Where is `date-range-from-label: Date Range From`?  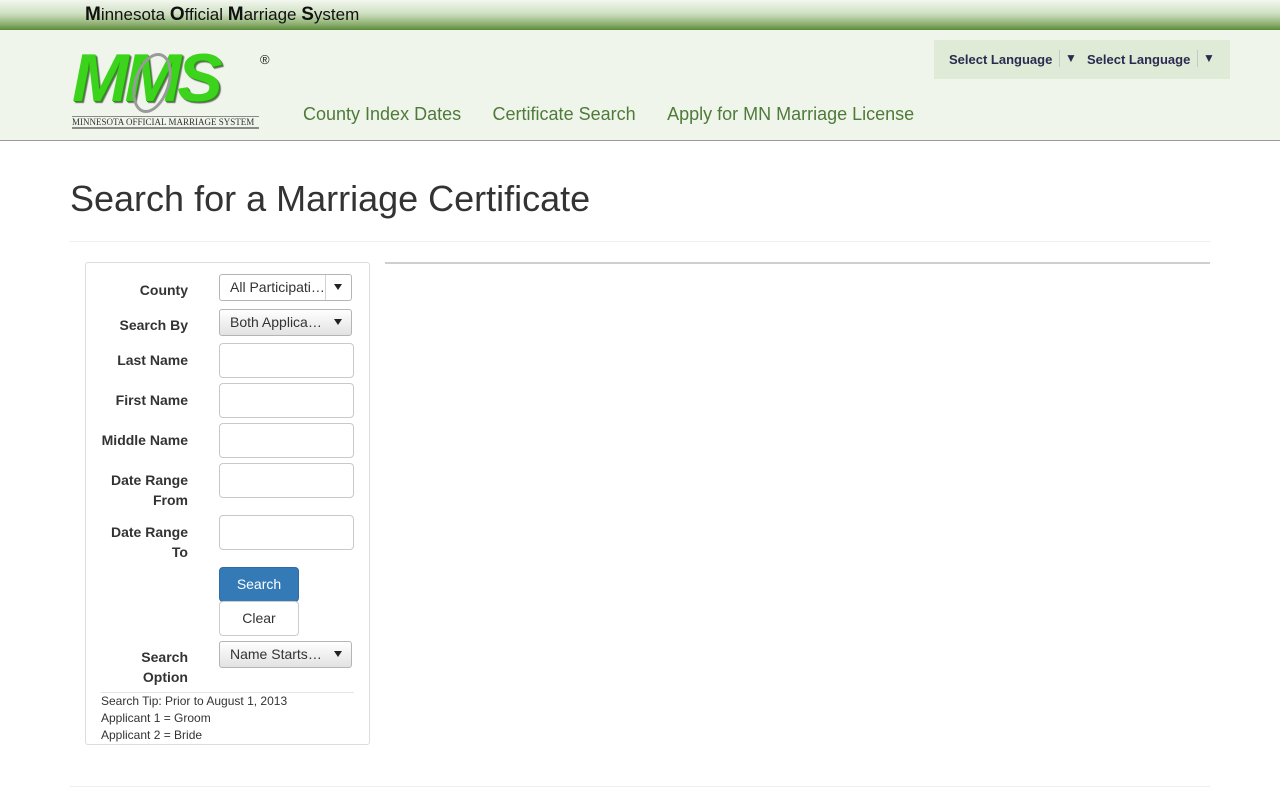 date-range-from-label: Date Range From is located at coordinates (149, 490).